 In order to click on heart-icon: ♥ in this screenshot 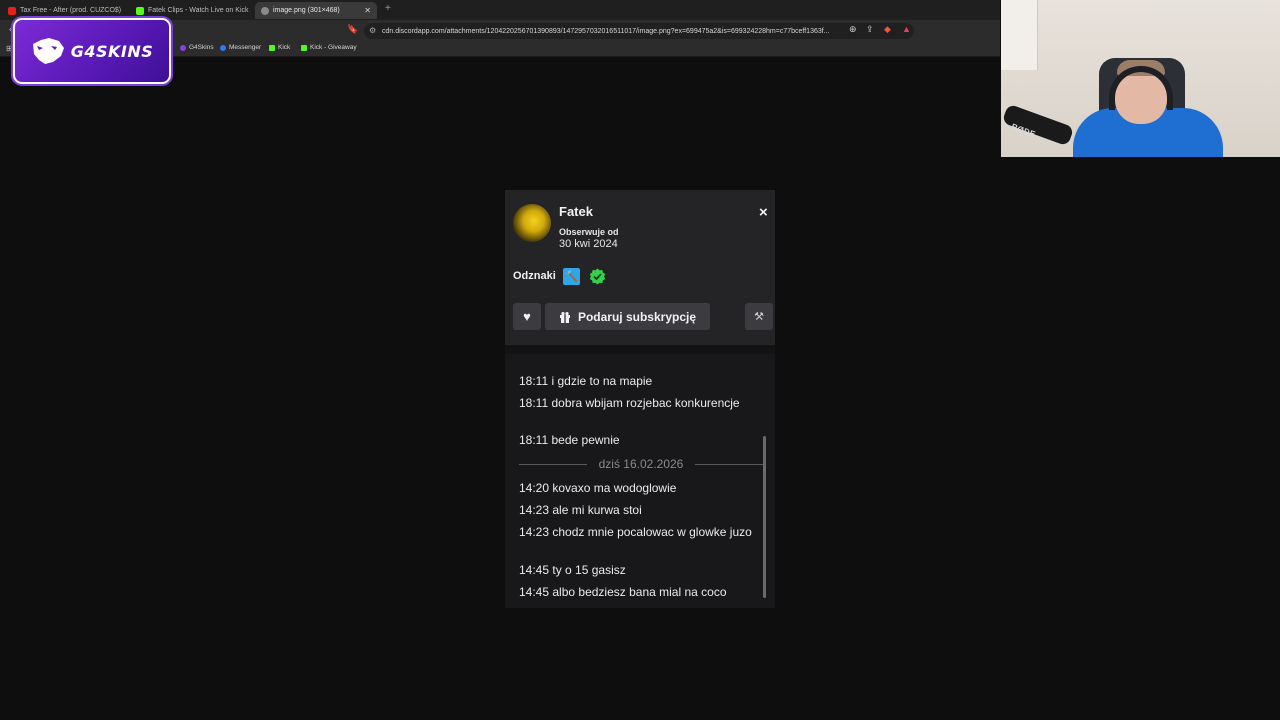, I will do `click(527, 316)`.